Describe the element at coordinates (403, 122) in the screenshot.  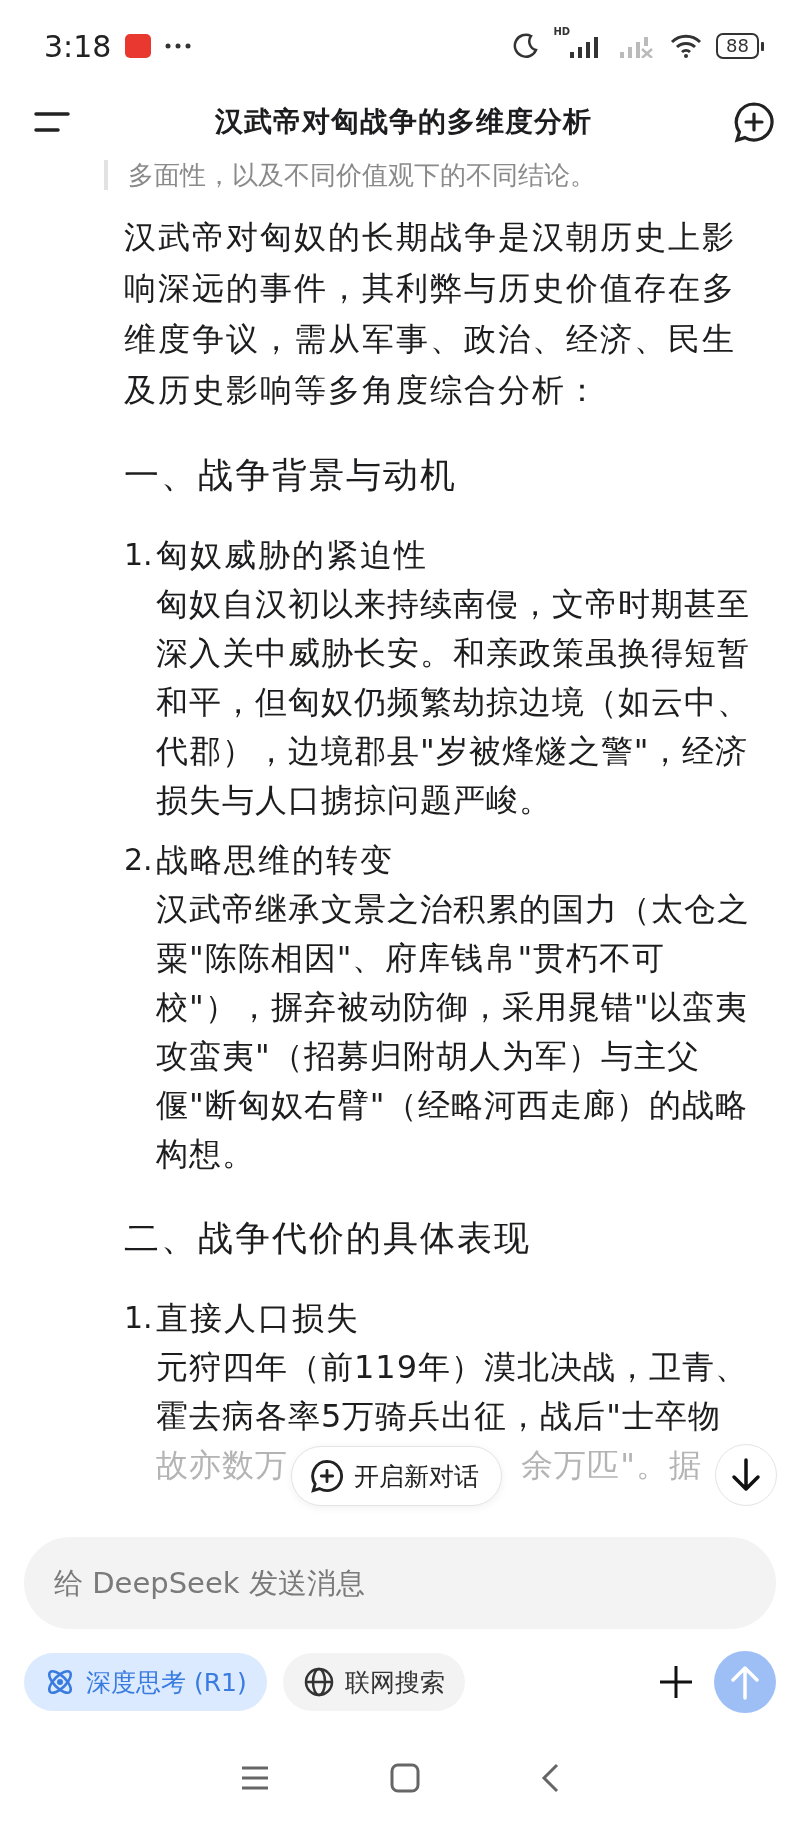
I see `chat-title: 汉武帝对匈战争的多维度分析` at that location.